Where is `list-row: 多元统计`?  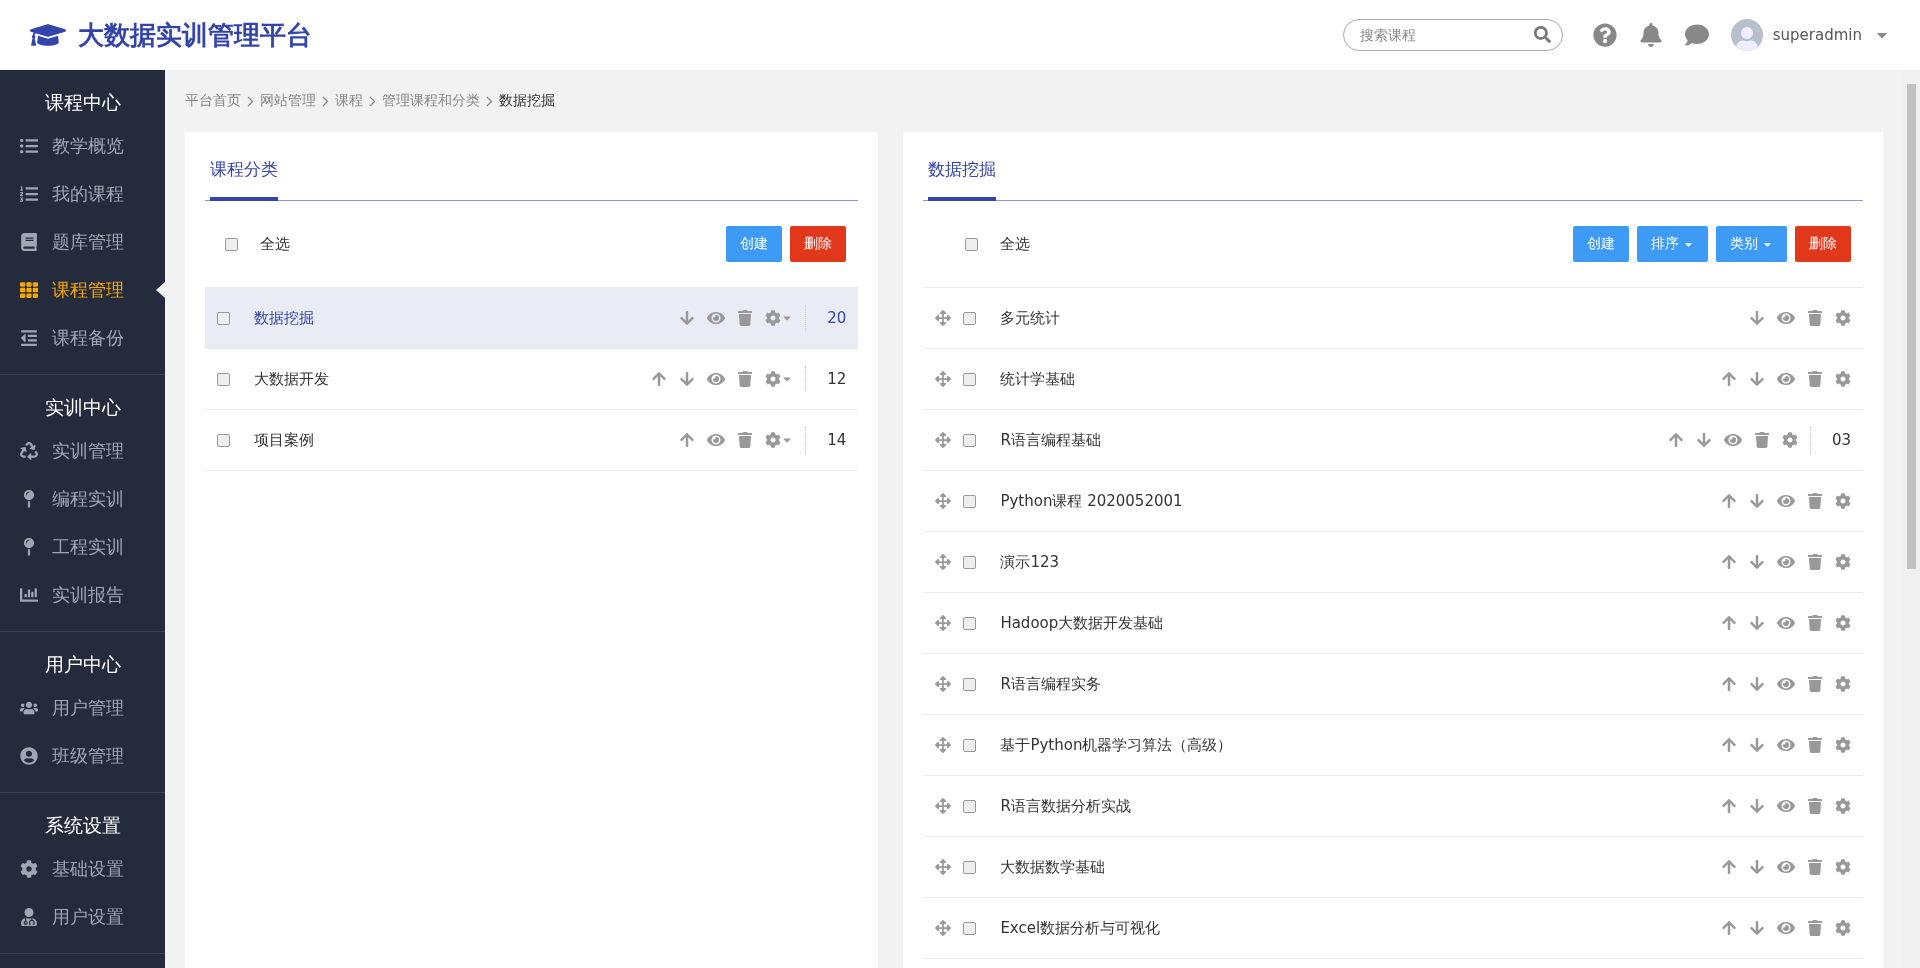
list-row: 多元统计 is located at coordinates (1393, 318).